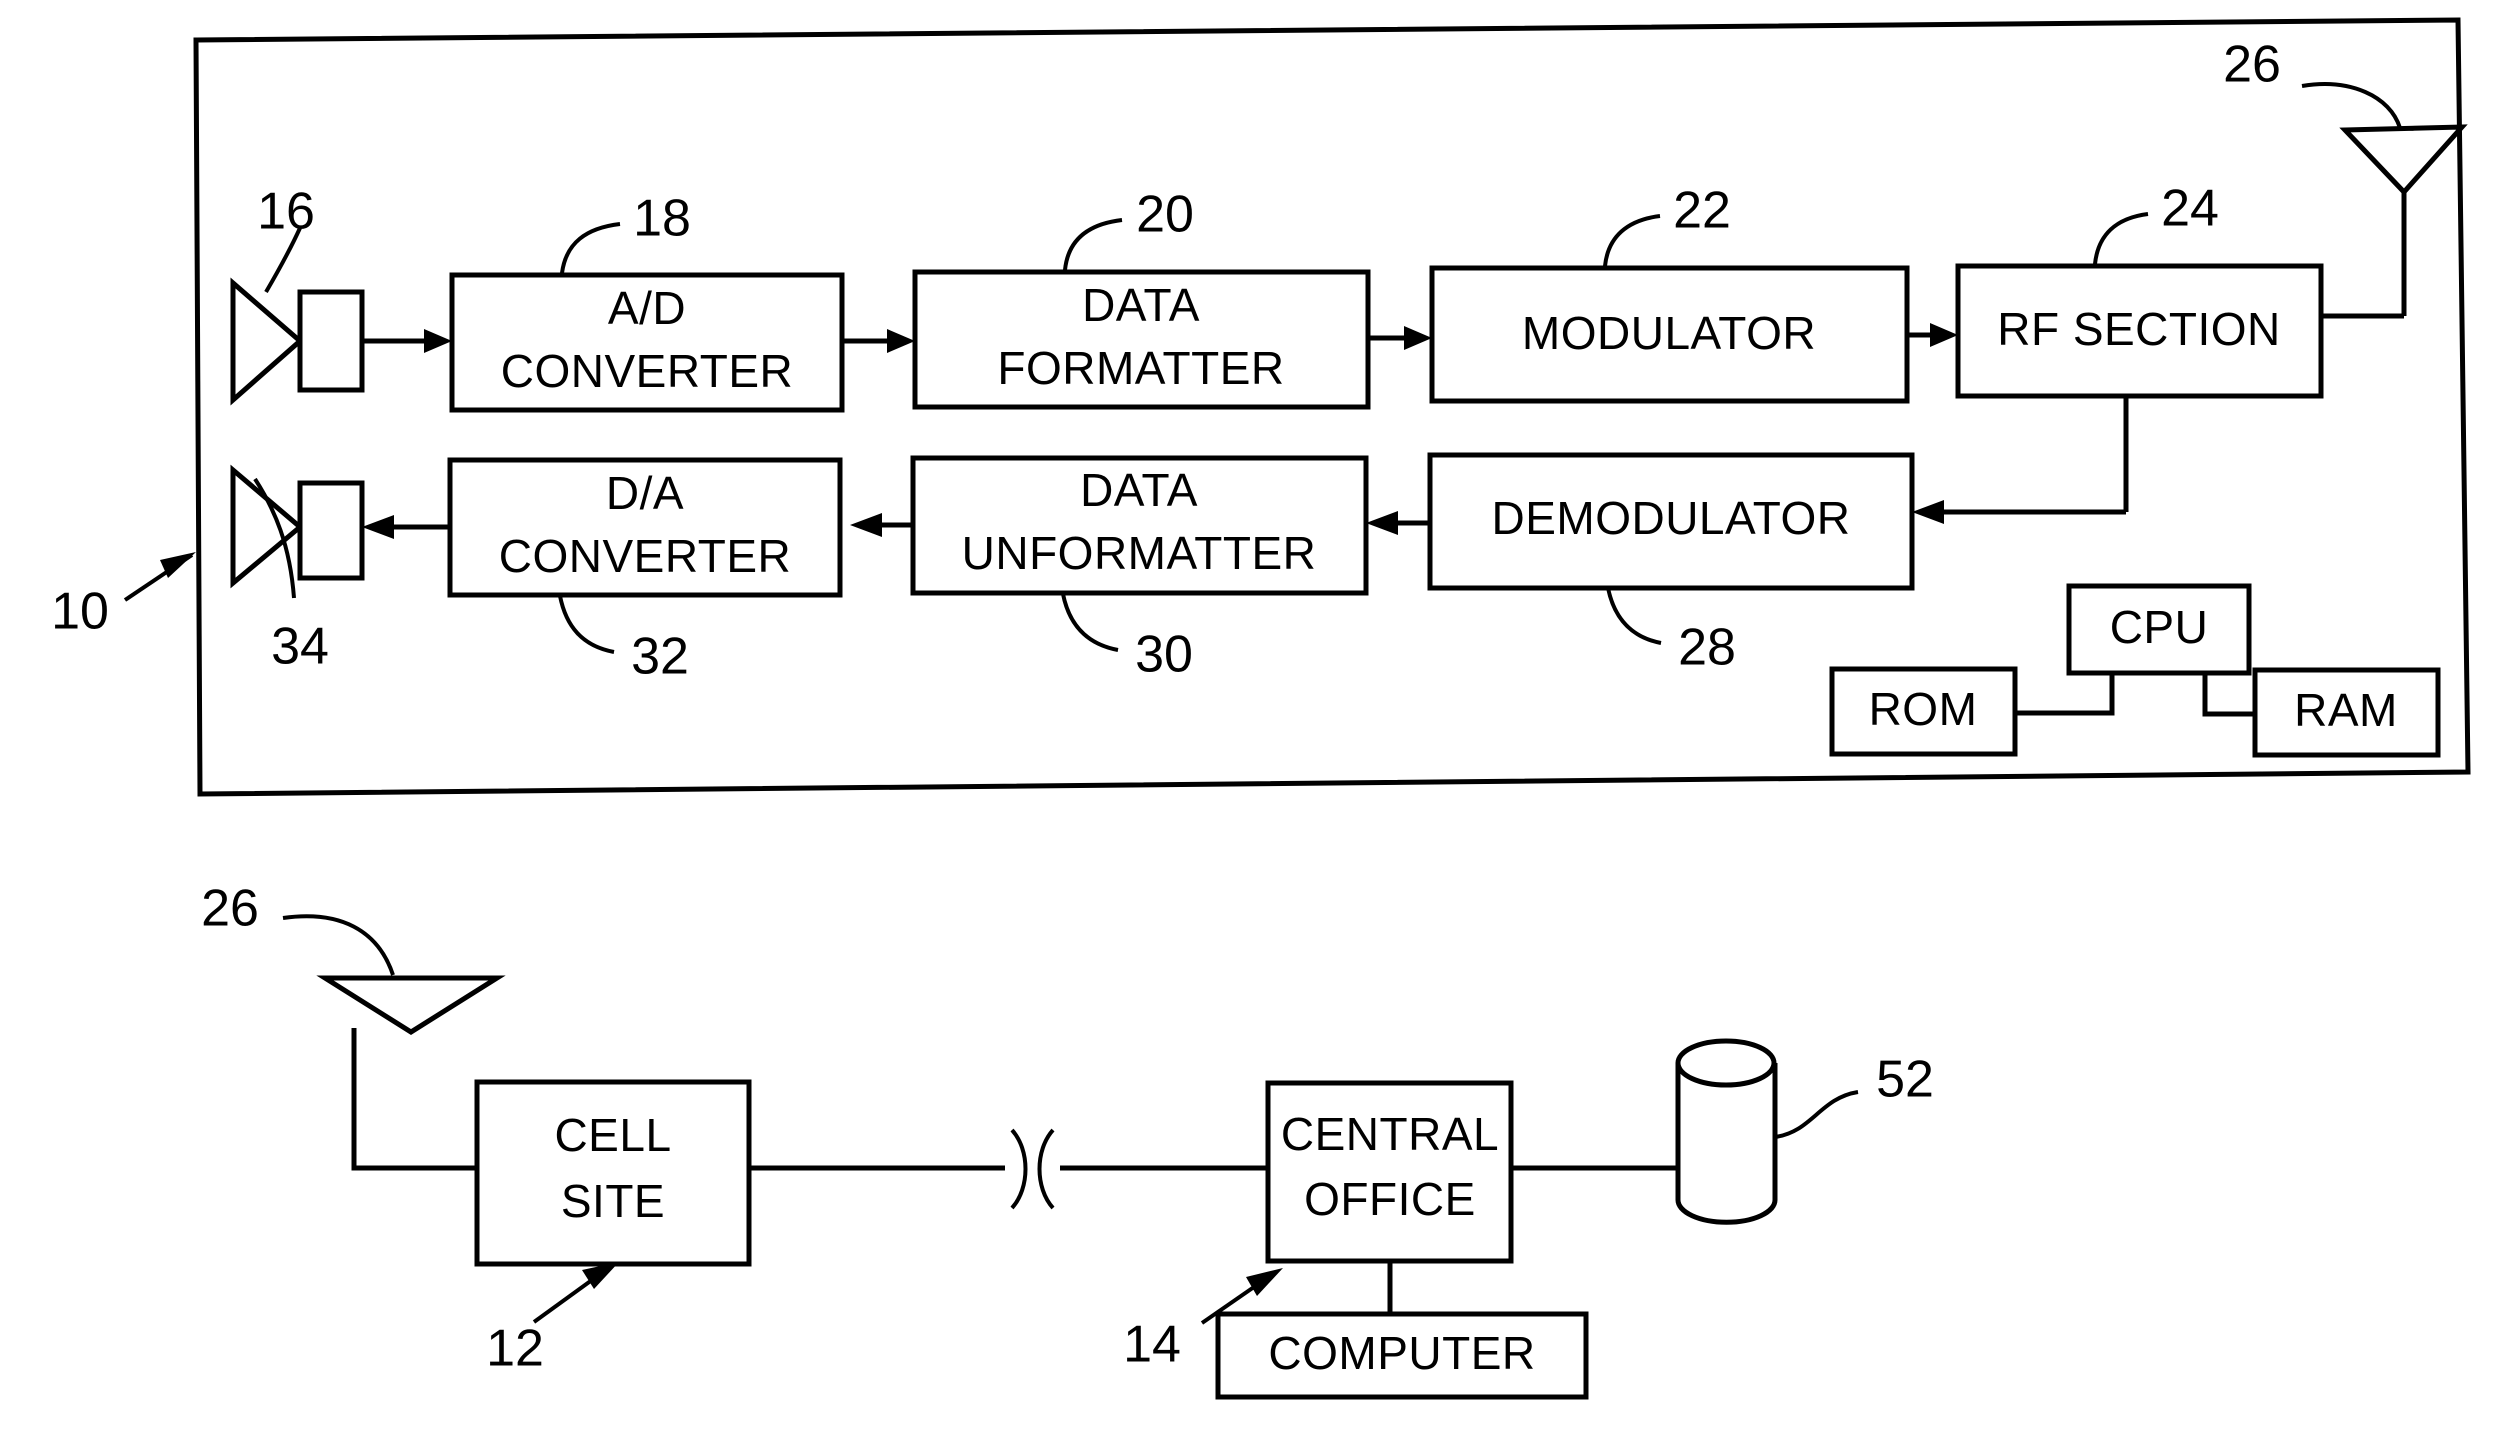 This screenshot has height=1456, width=2502. What do you see at coordinates (1165, 215) in the screenshot?
I see `ref-label-20: 20` at bounding box center [1165, 215].